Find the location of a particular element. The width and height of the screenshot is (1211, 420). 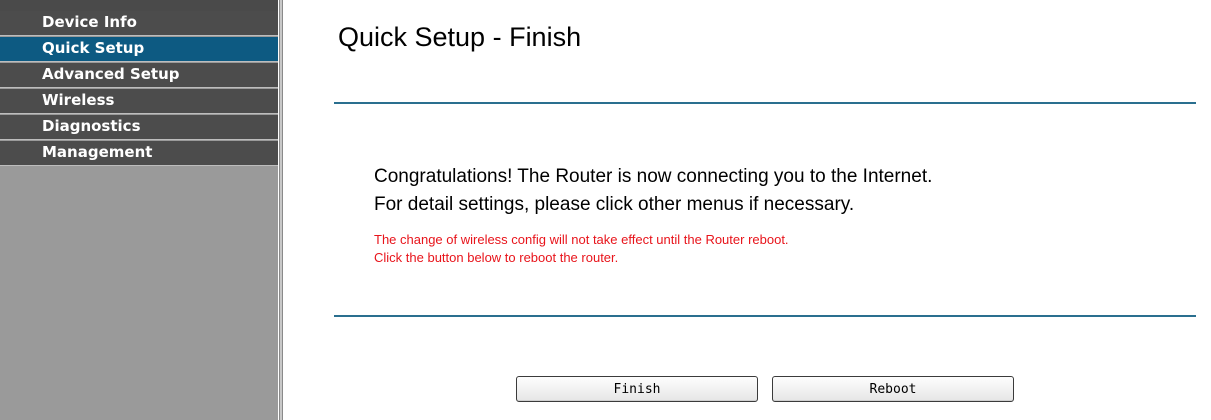

divider-top is located at coordinates (765, 103).